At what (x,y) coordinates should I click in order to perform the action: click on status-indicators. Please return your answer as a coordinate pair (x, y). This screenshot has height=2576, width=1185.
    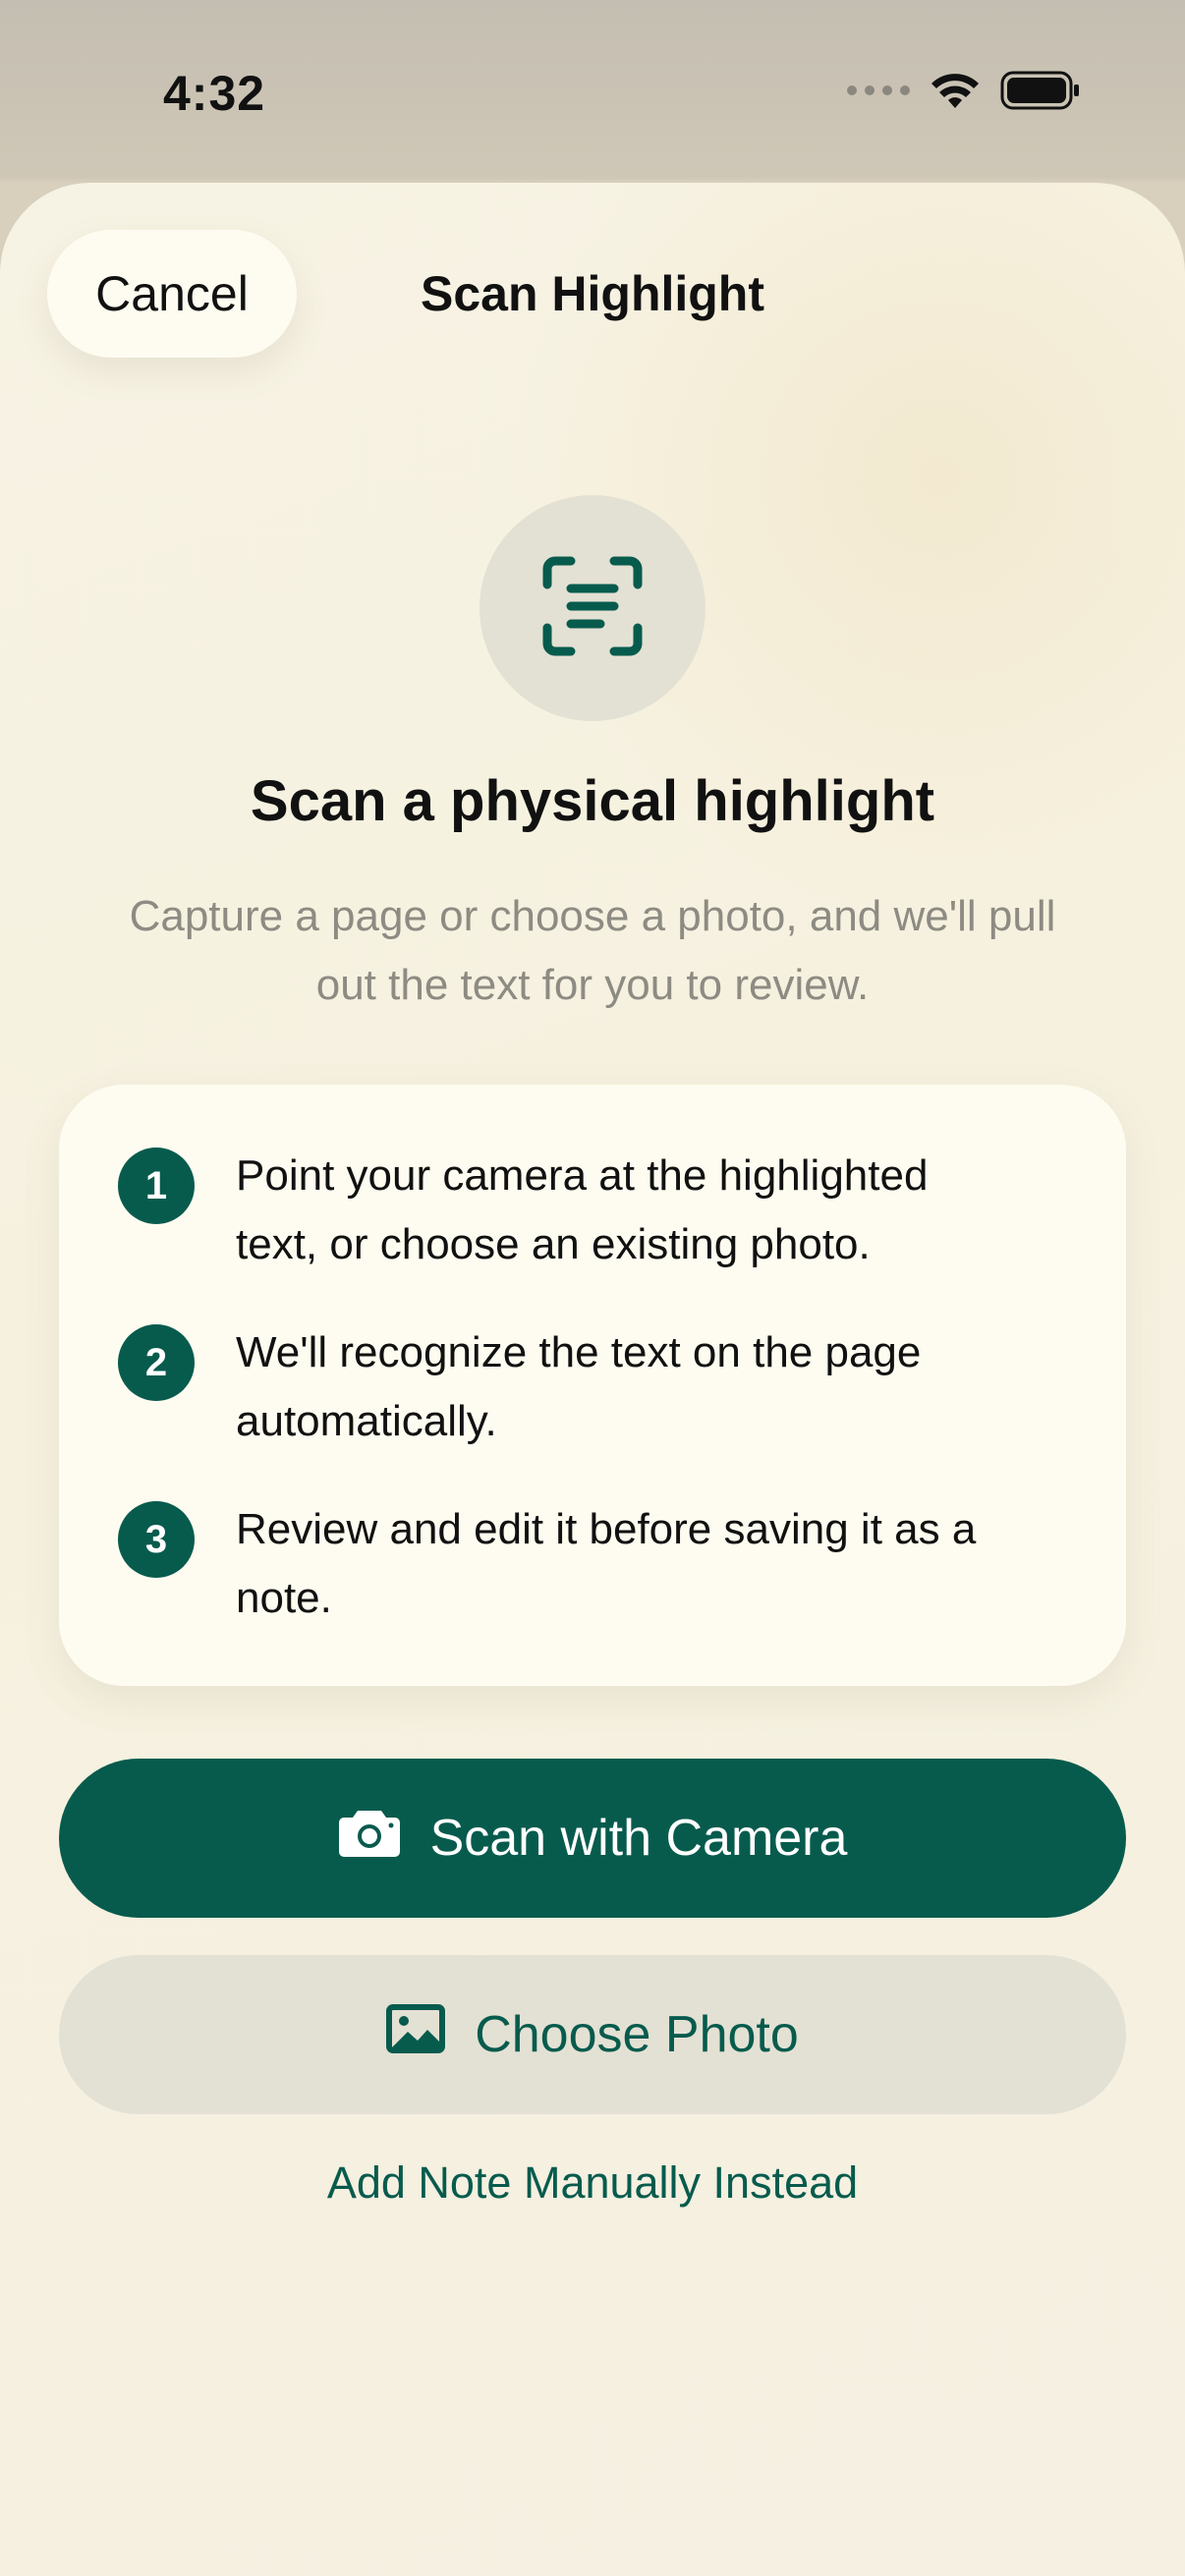
    Looking at the image, I should click on (964, 90).